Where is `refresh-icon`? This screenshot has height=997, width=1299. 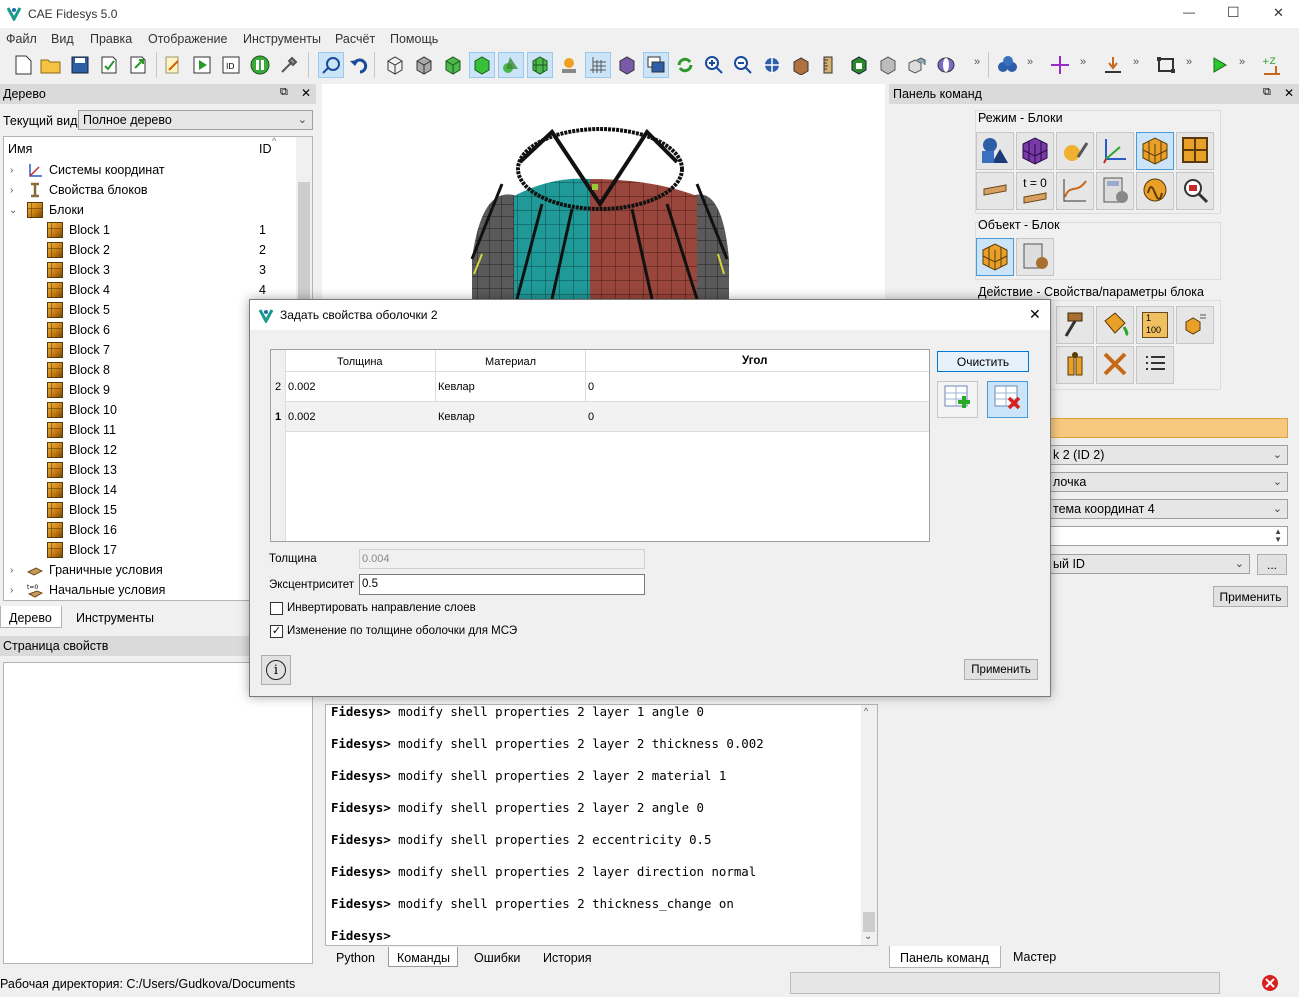 refresh-icon is located at coordinates (685, 65).